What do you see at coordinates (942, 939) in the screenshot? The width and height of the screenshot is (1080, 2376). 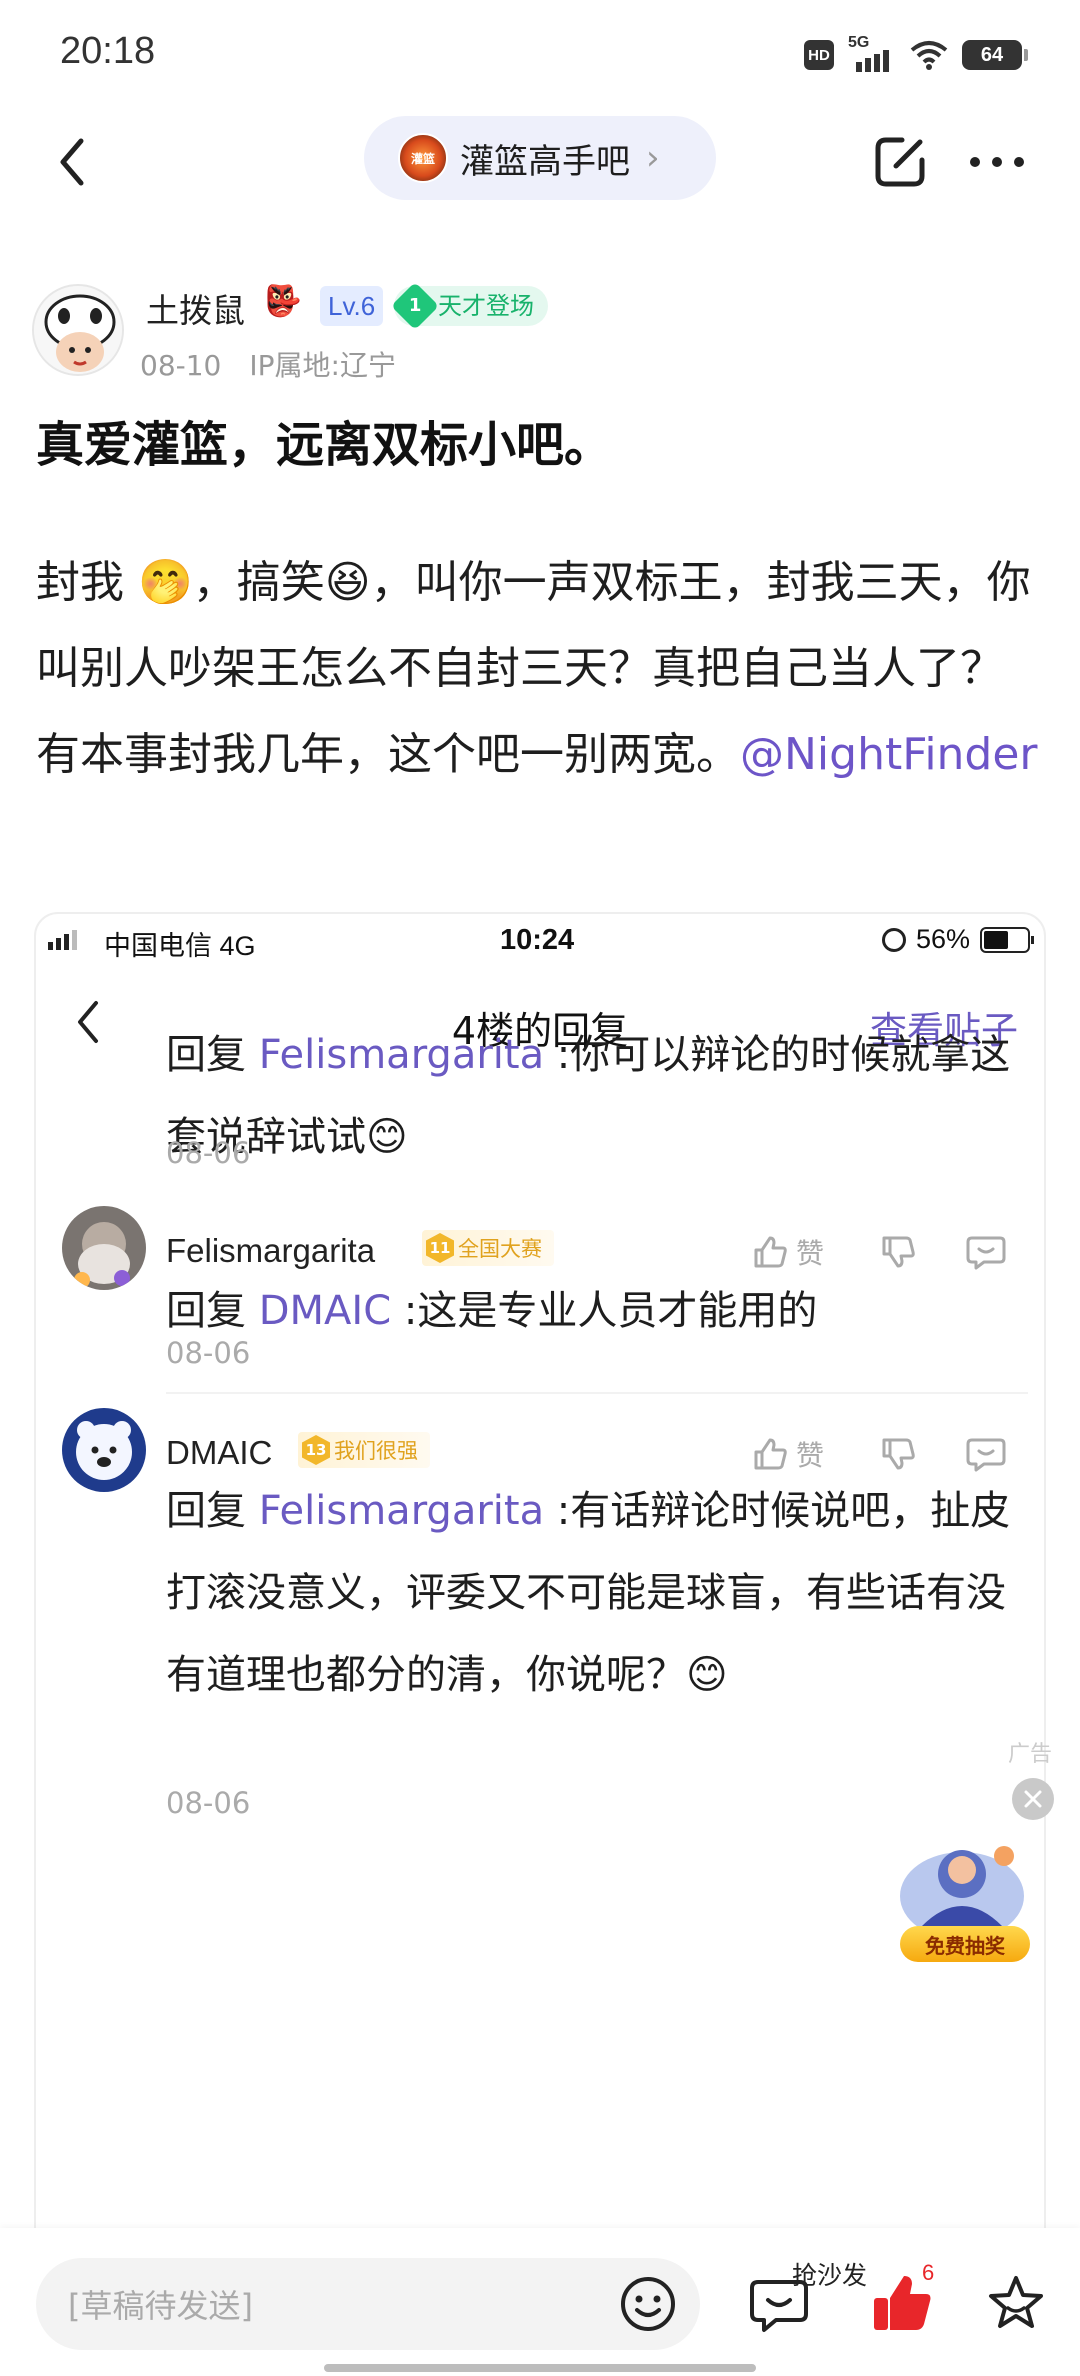 I see `embedded-battery-text: 56%` at bounding box center [942, 939].